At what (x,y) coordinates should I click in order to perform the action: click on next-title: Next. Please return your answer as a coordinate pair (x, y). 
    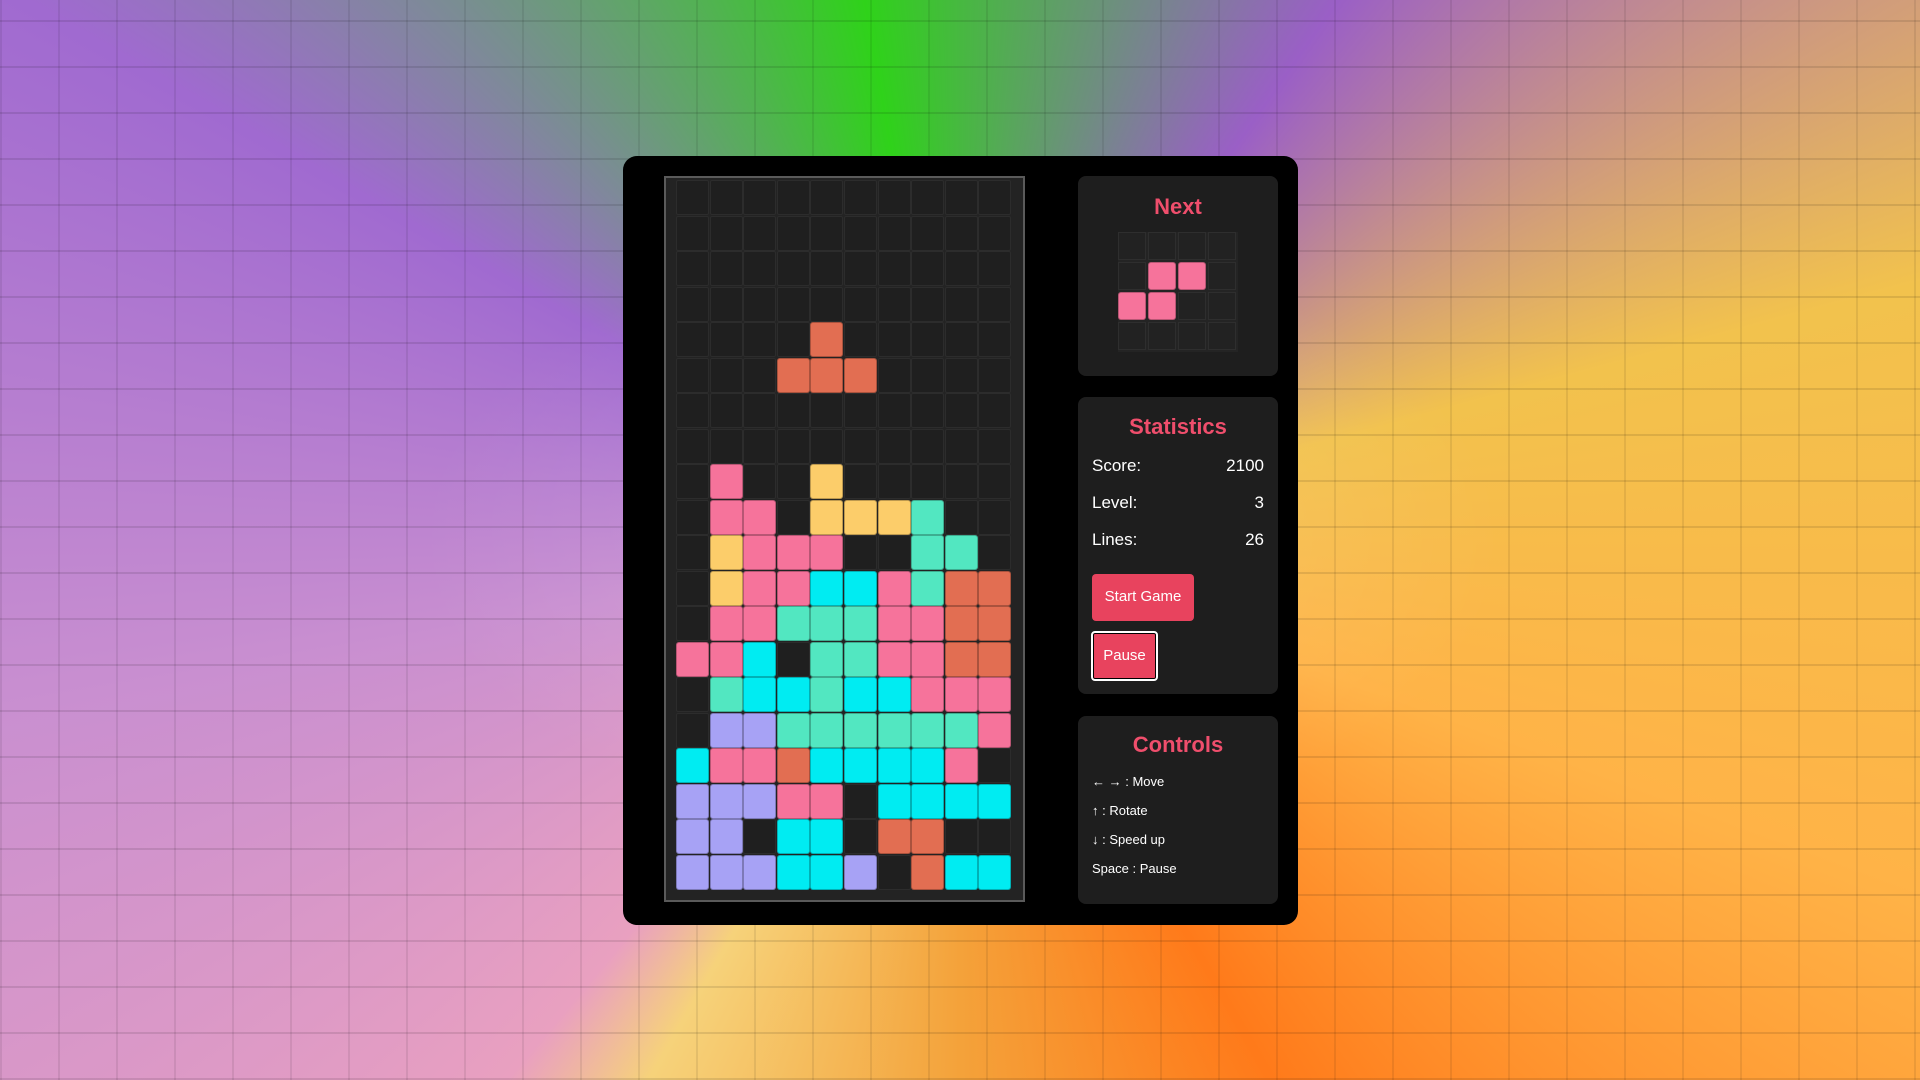
    Looking at the image, I should click on (1178, 206).